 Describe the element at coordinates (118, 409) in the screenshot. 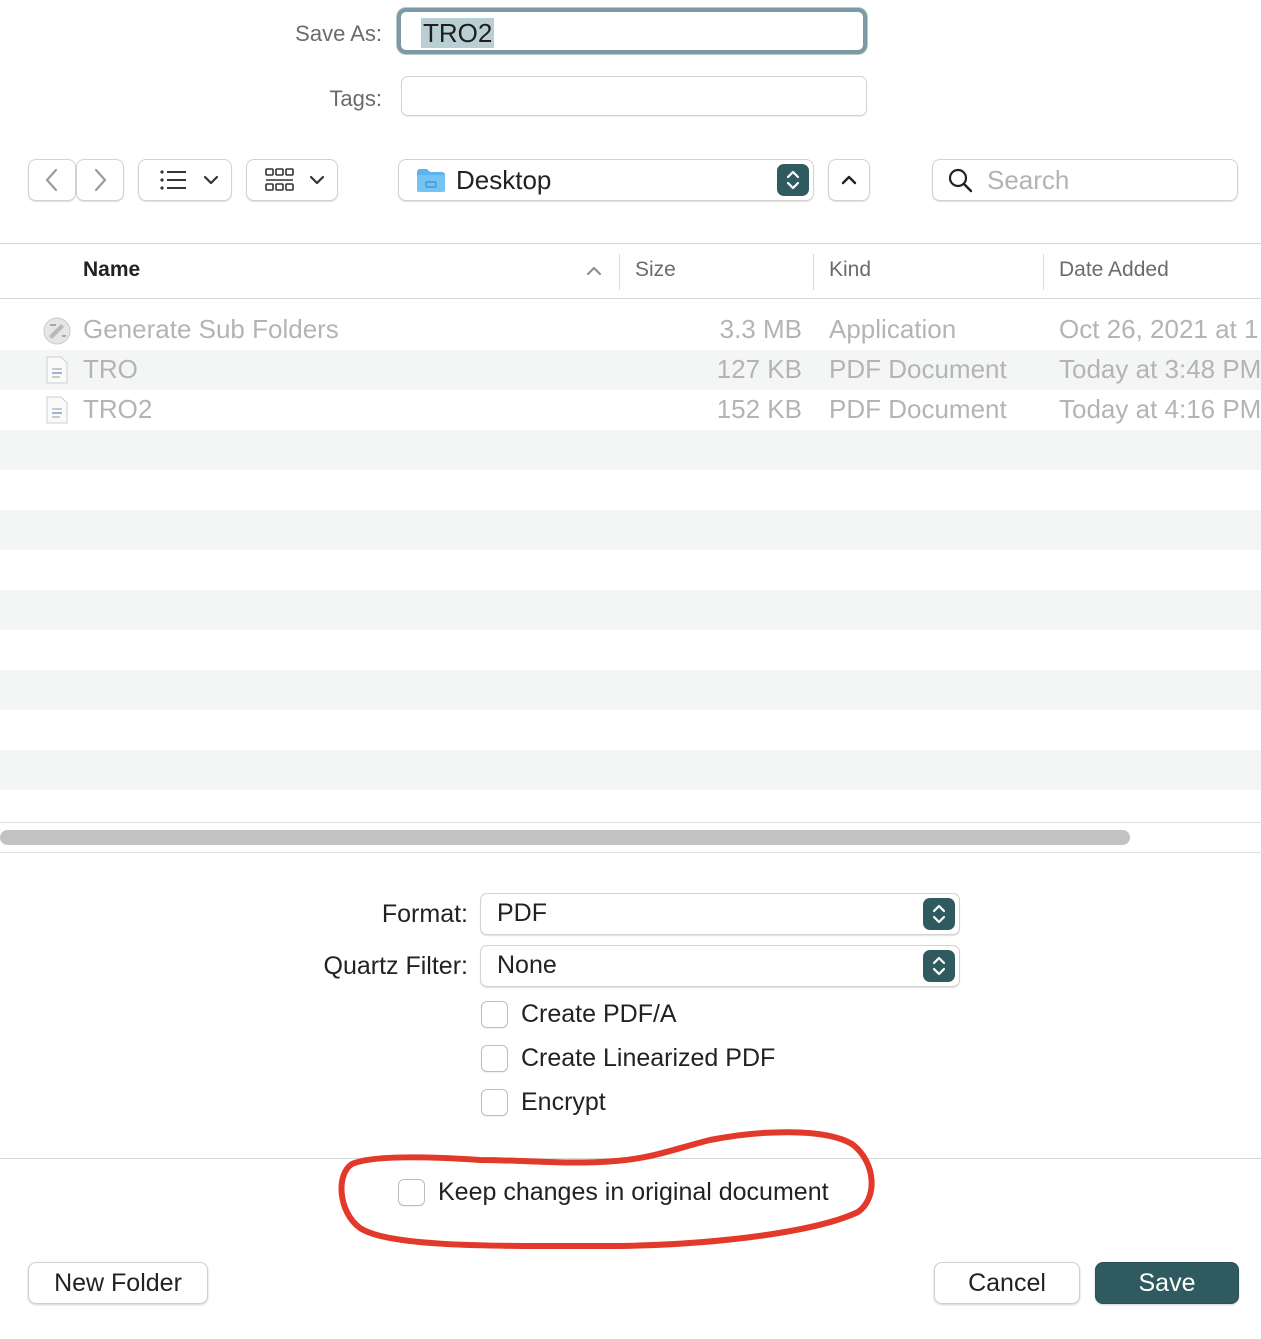

I see `row-name: TRO2` at that location.